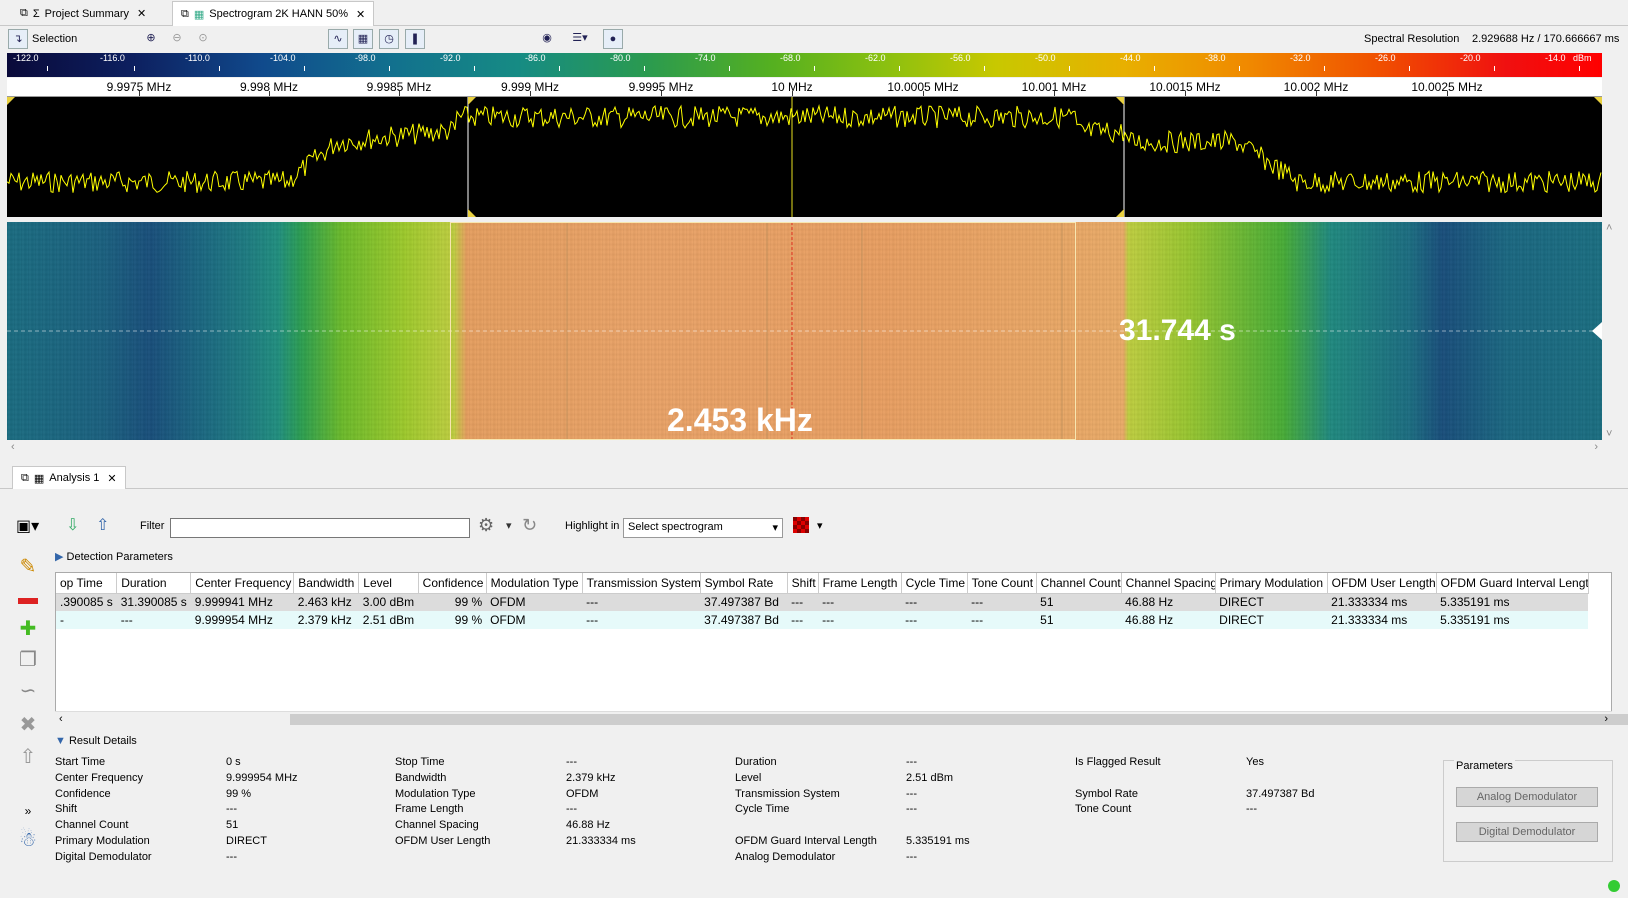  I want to click on refresh-icon: ↻, so click(529, 525).